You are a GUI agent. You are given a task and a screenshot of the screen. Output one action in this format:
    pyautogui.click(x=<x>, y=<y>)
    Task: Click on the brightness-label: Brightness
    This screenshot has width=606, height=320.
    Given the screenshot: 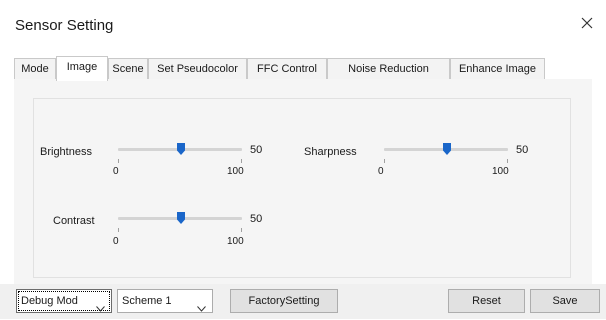 What is the action you would take?
    pyautogui.click(x=66, y=152)
    